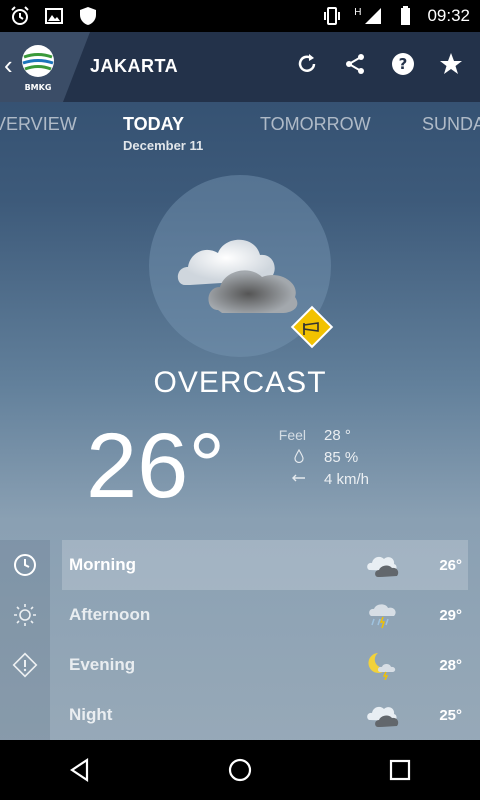 Image resolution: width=480 pixels, height=800 pixels. Describe the element at coordinates (450, 565) in the screenshot. I see `period-temp: 26°` at that location.